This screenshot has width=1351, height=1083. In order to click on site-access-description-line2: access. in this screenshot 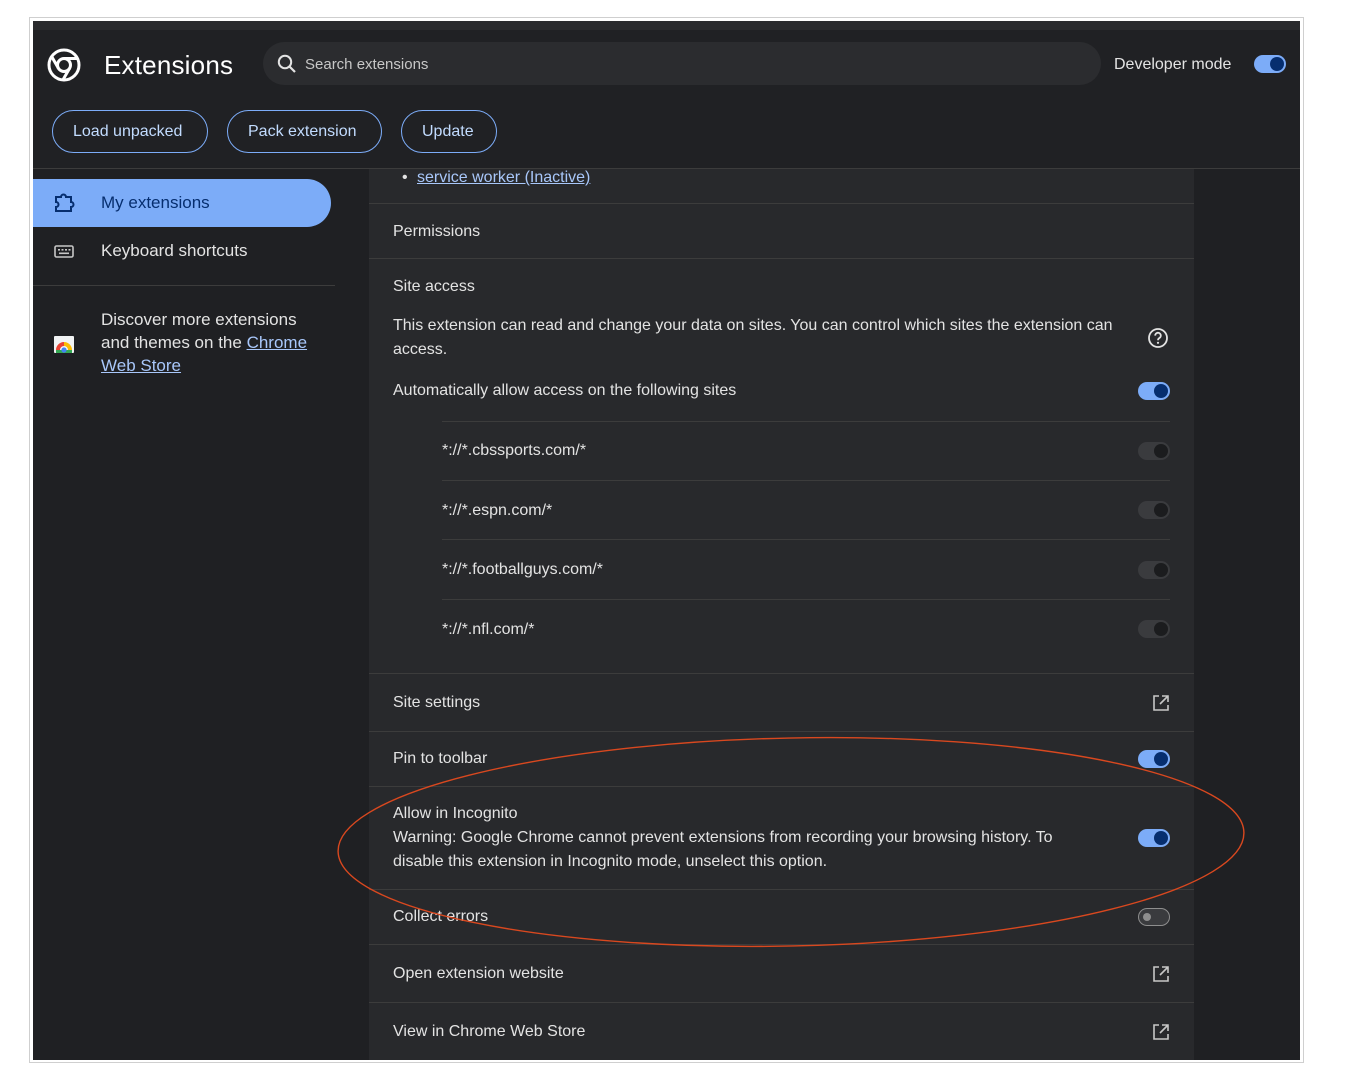, I will do `click(420, 349)`.